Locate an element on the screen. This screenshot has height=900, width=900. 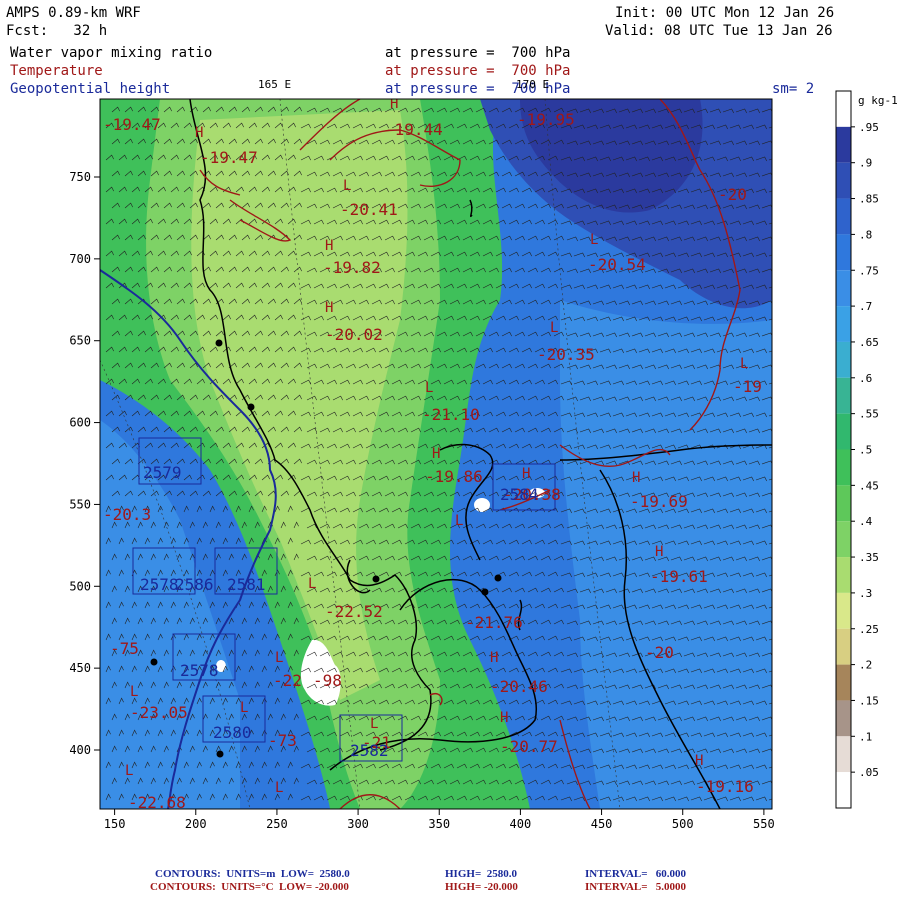
footer-height-contours: CONTOURS: UNITS=m LOW= 2580.0 is located at coordinates (252, 874).